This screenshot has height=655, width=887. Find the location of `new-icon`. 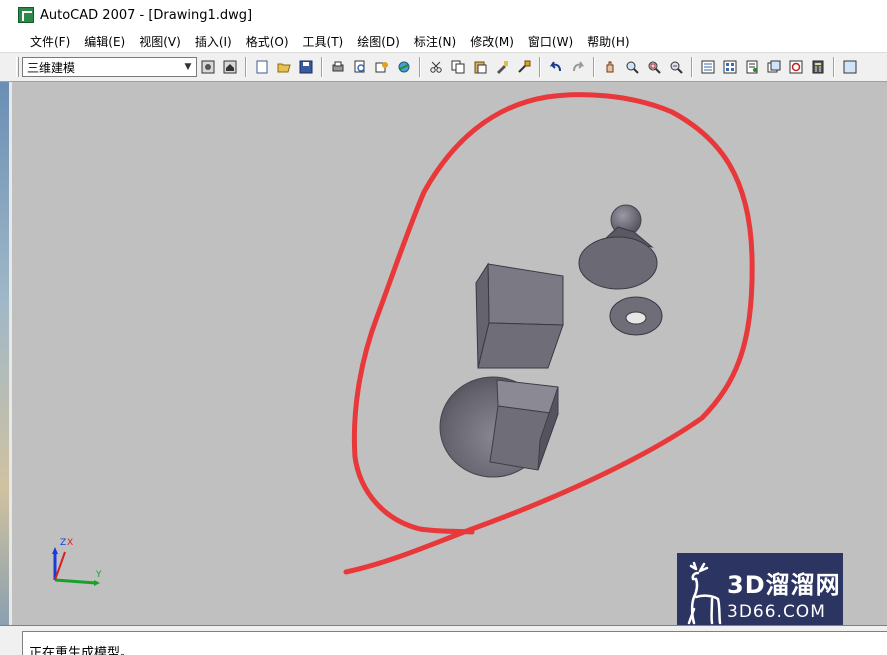

new-icon is located at coordinates (262, 67).